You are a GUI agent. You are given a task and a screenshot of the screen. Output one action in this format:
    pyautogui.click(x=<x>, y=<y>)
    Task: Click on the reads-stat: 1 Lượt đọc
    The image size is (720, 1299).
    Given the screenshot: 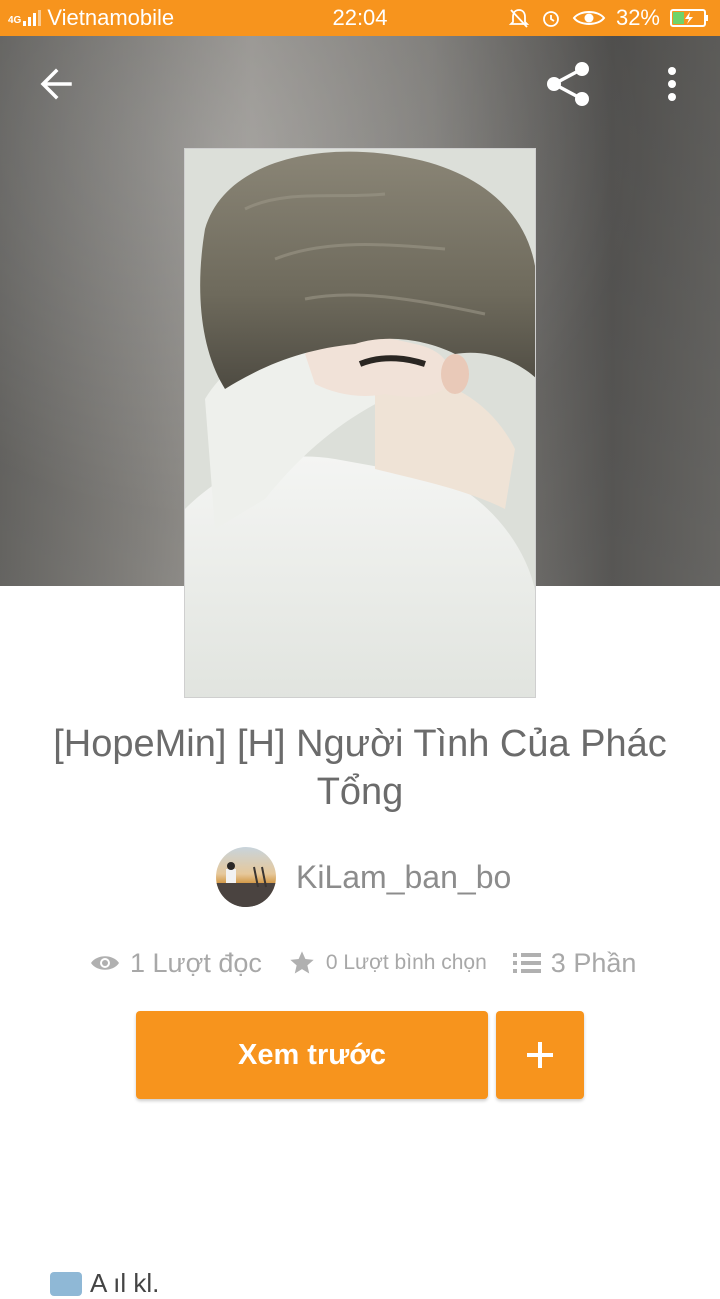 What is the action you would take?
    pyautogui.click(x=176, y=963)
    